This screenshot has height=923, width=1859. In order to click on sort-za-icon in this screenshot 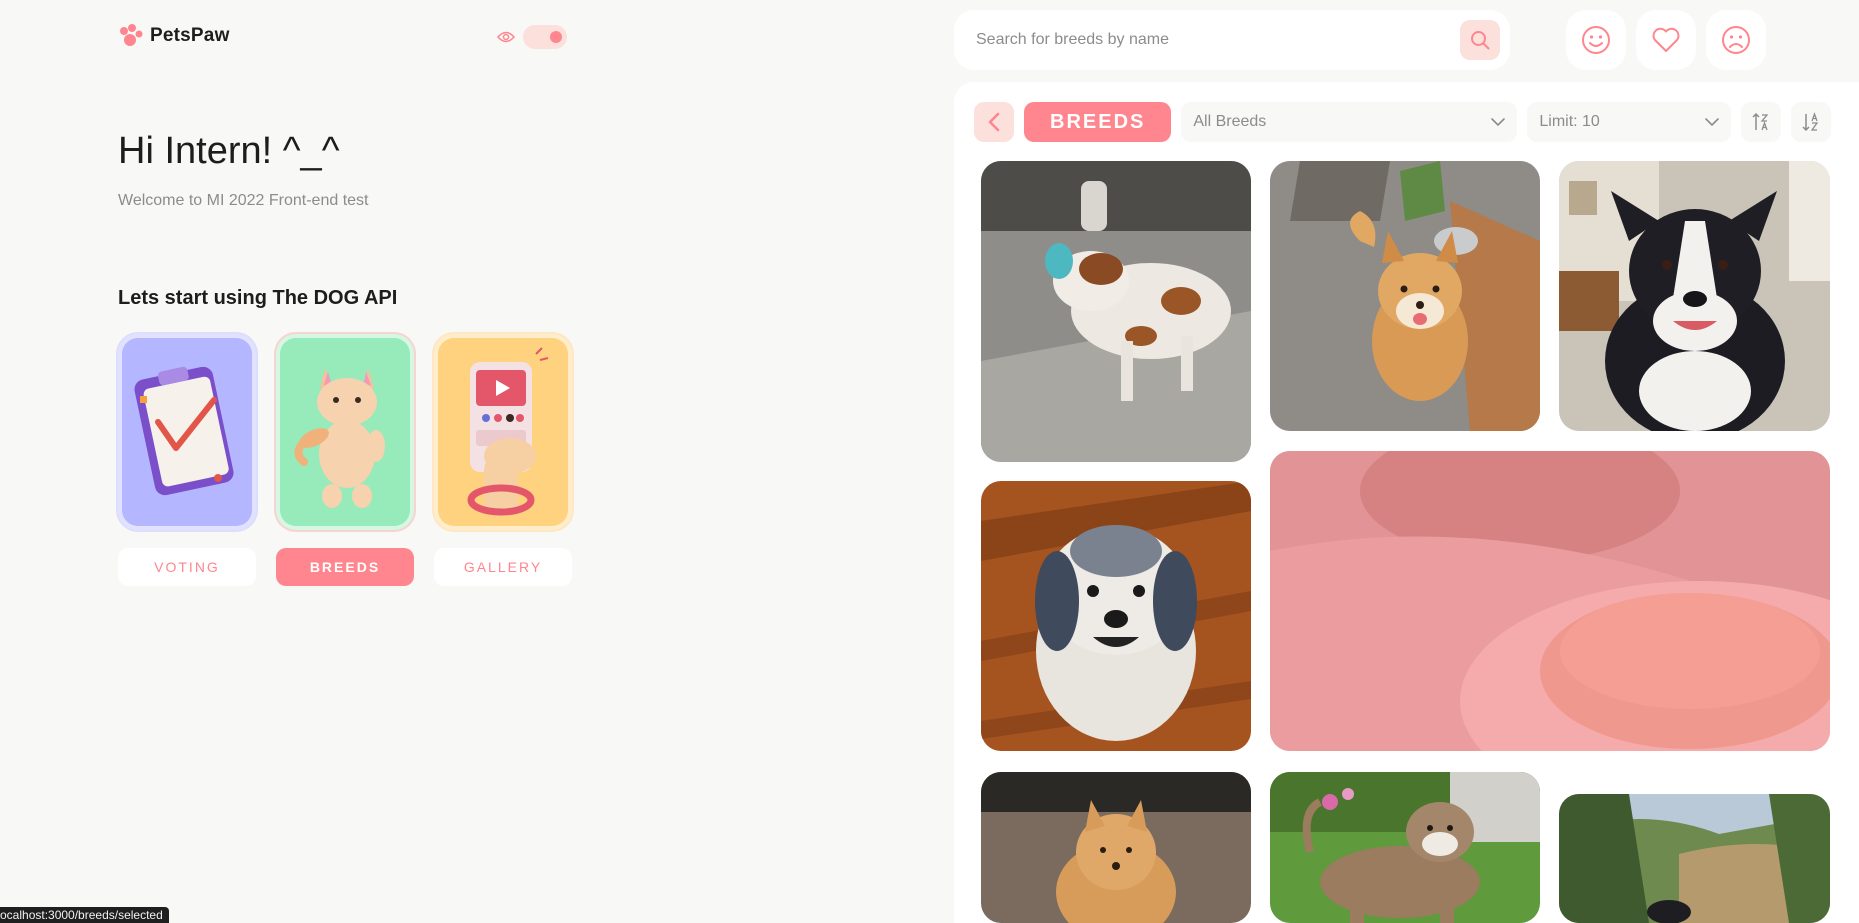, I will do `click(1760, 121)`.